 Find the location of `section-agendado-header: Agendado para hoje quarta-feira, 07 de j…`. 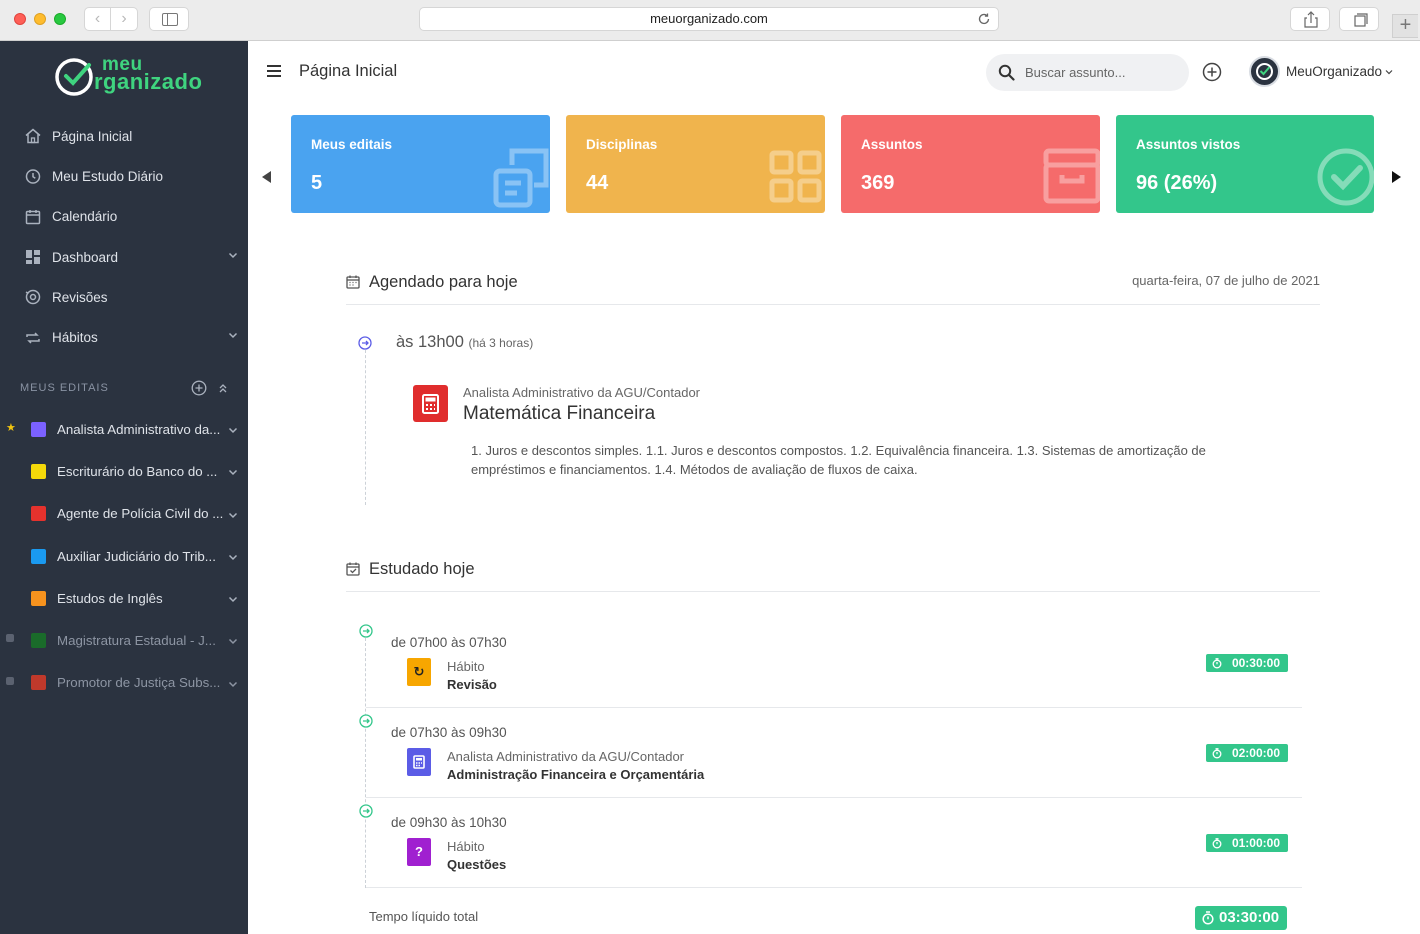

section-agendado-header: Agendado para hoje quarta-feira, 07 de j… is located at coordinates (833, 289).